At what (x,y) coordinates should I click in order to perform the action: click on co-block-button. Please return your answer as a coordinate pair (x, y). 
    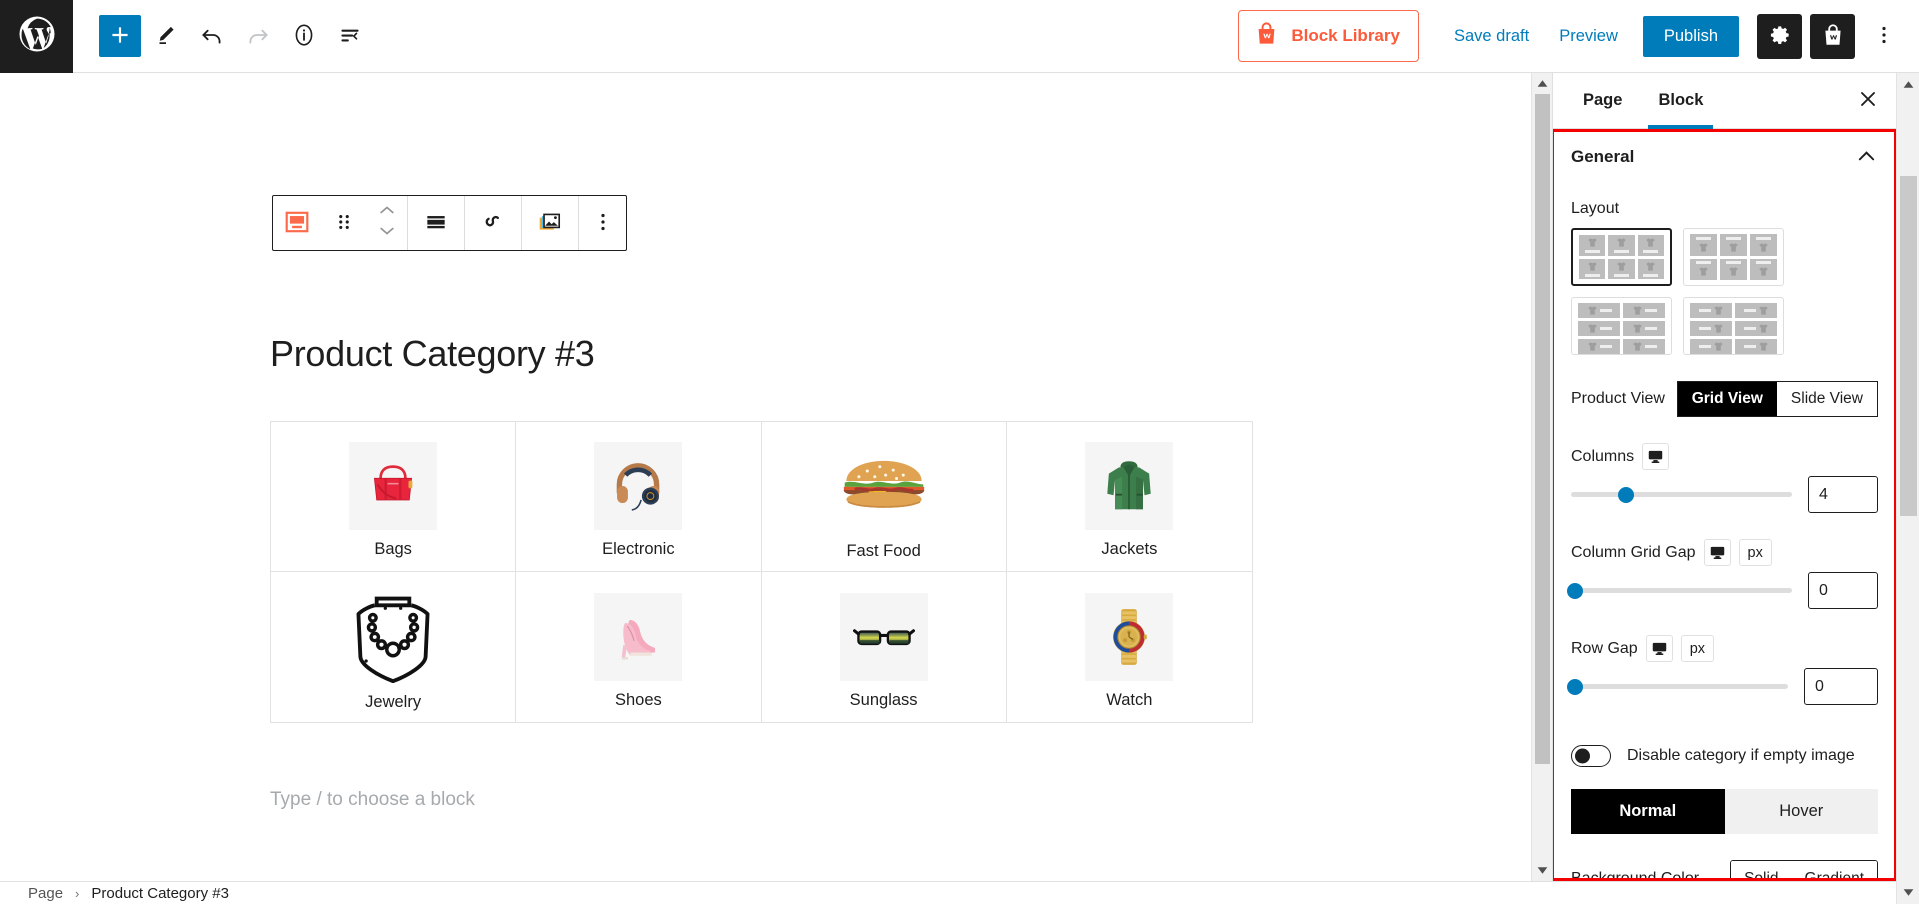
    Looking at the image, I should click on (493, 223).